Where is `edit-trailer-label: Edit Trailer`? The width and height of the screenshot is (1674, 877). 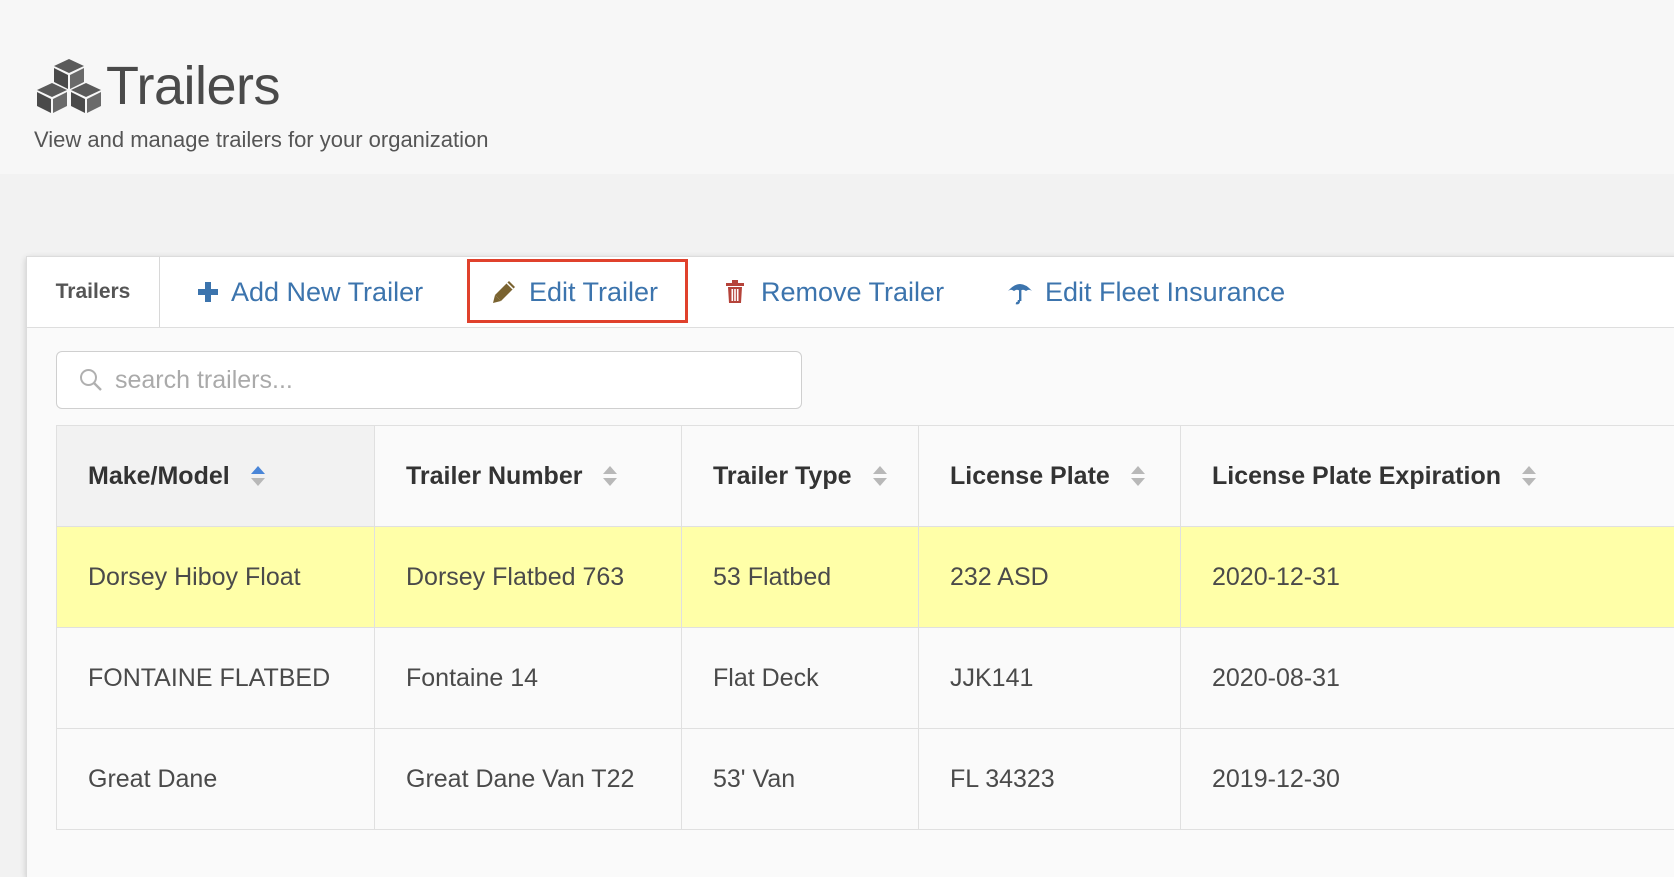
edit-trailer-label: Edit Trailer is located at coordinates (593, 292).